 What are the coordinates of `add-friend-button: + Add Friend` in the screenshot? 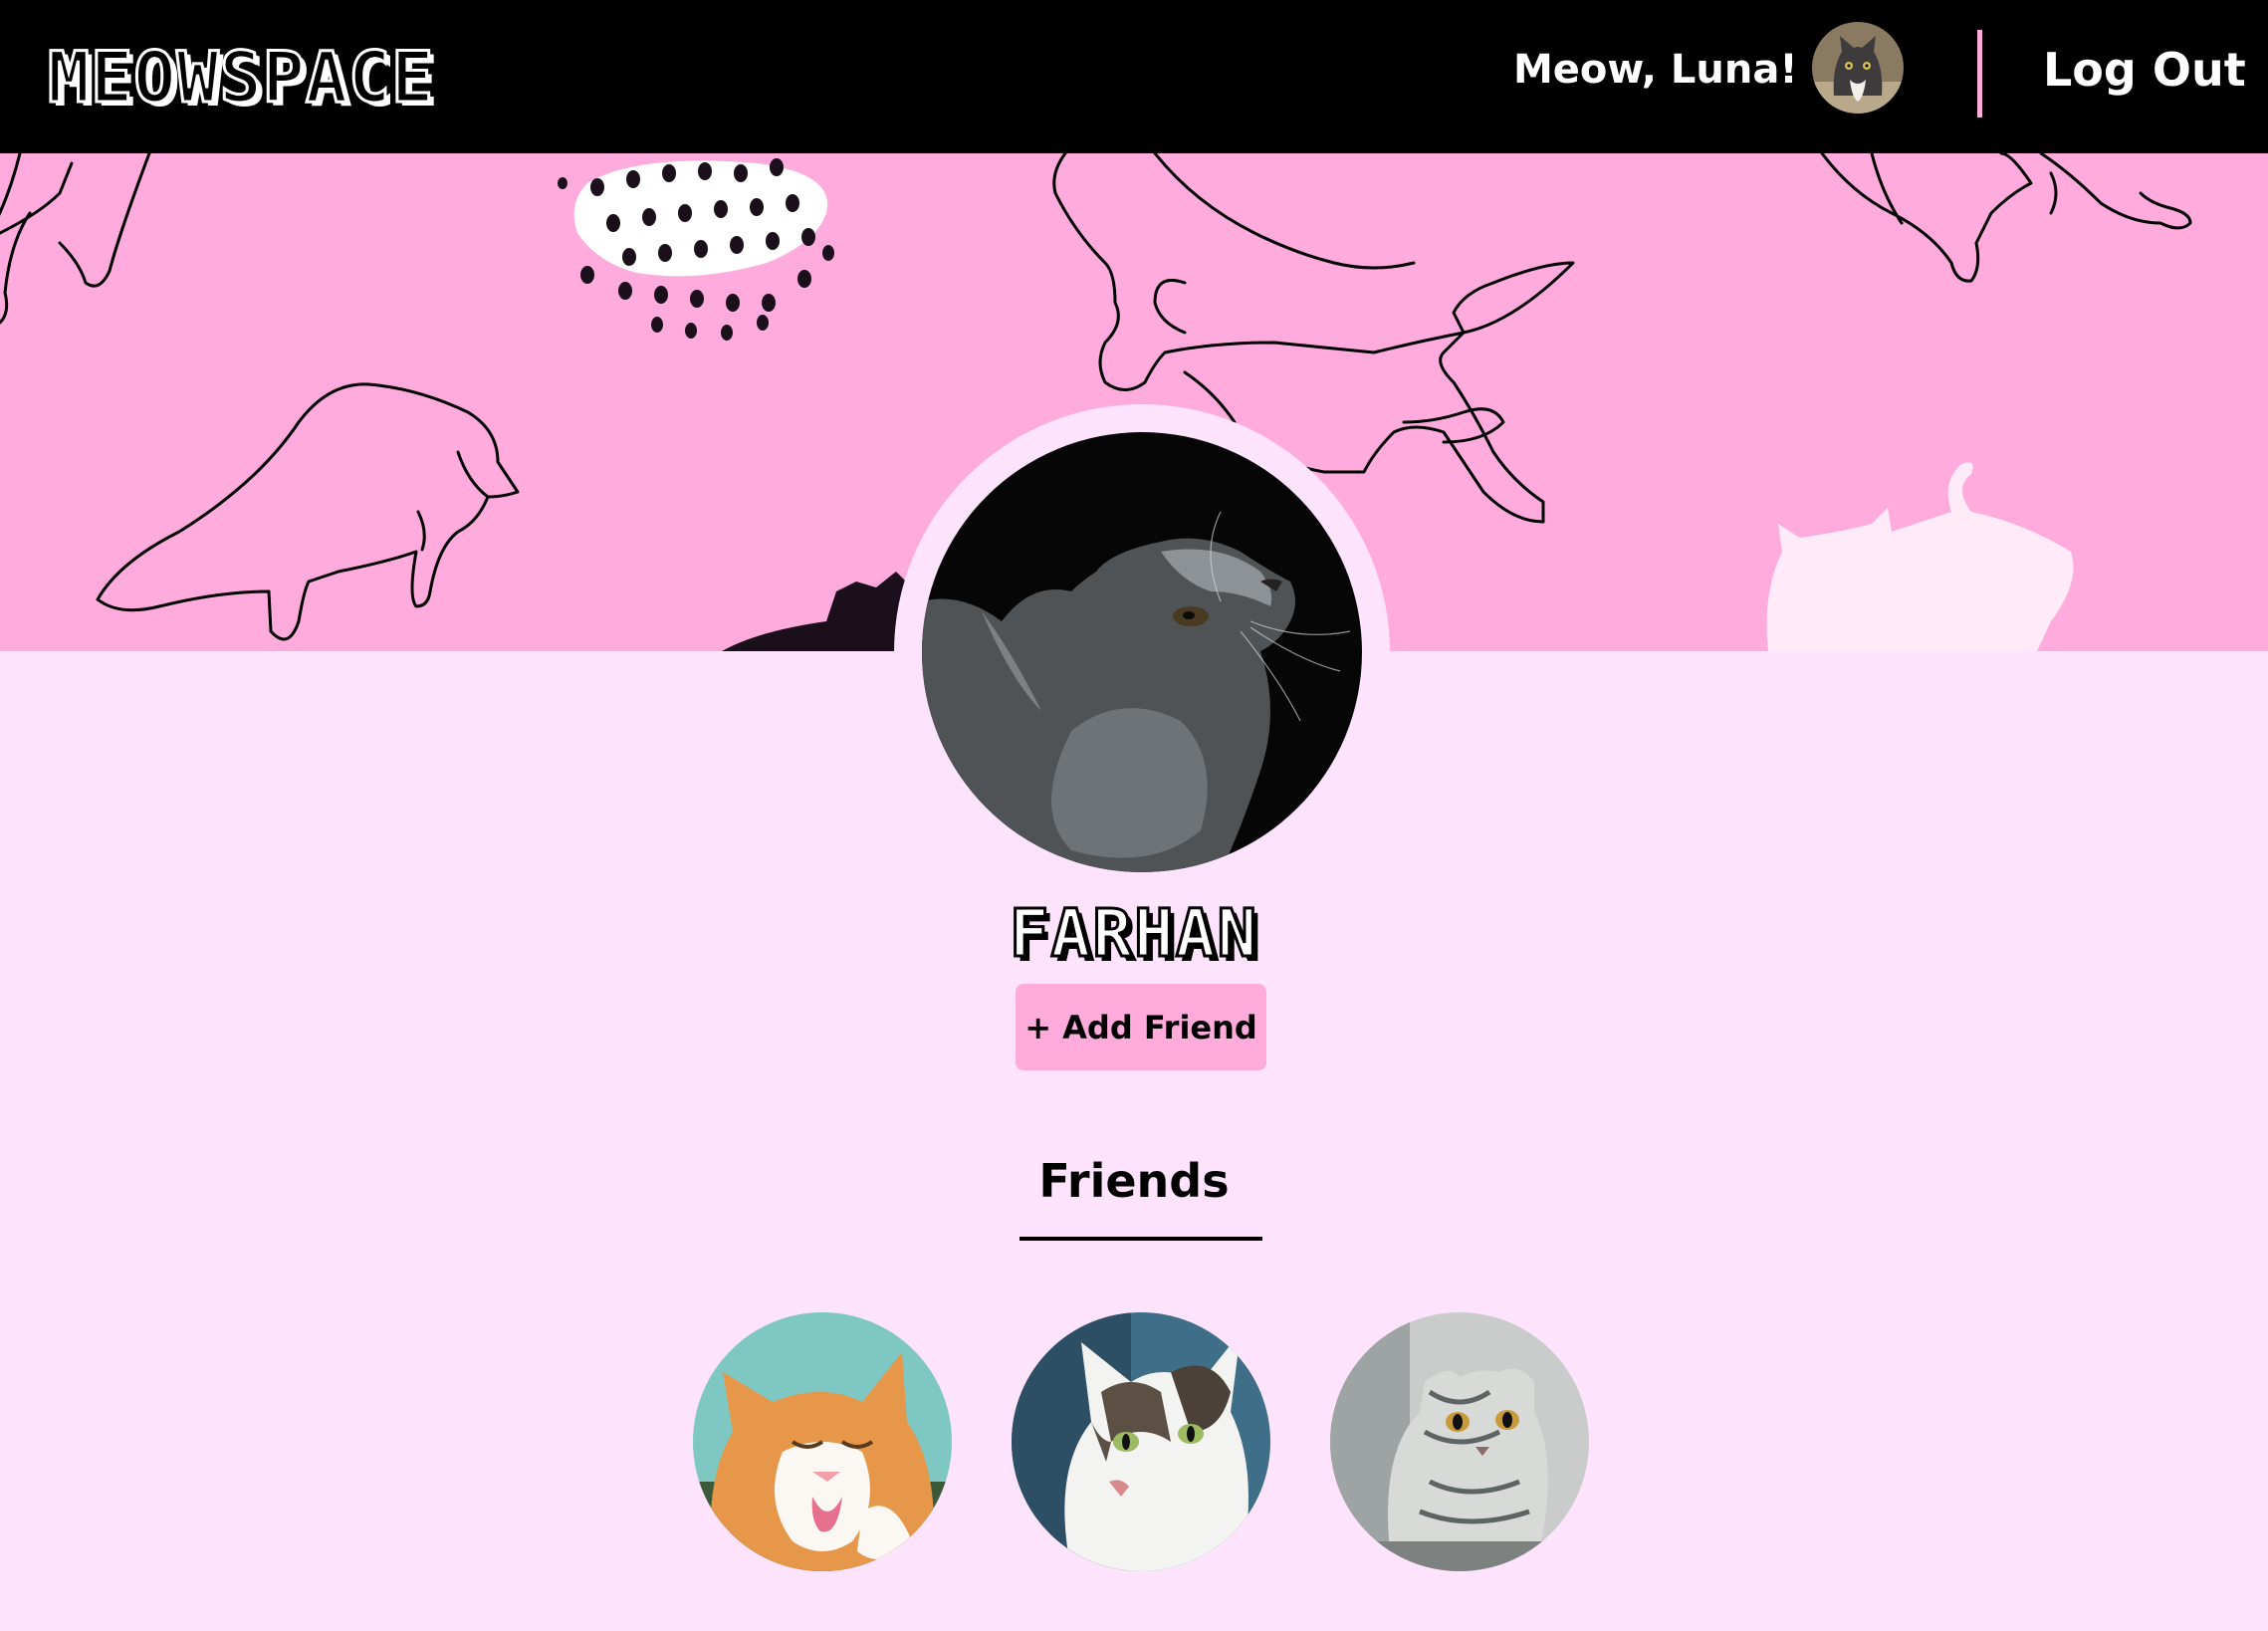 It's located at (1141, 1027).